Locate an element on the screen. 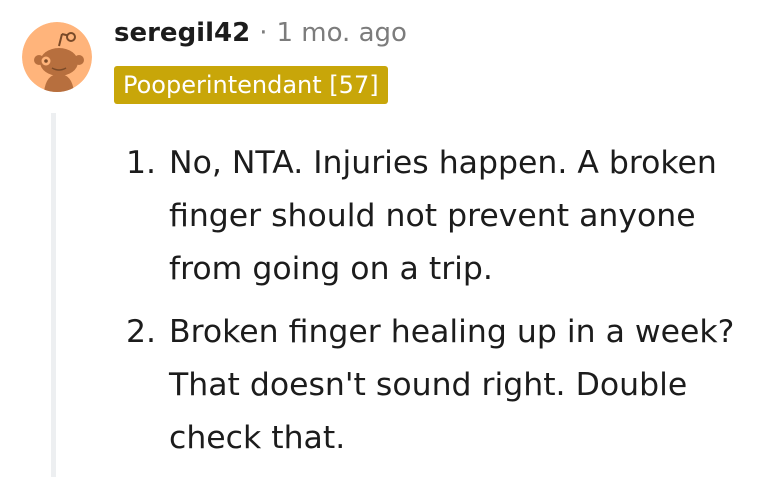 Image resolution: width=780 pixels, height=477 pixels. user-flair: Pooperintendant [57] is located at coordinates (251, 85).